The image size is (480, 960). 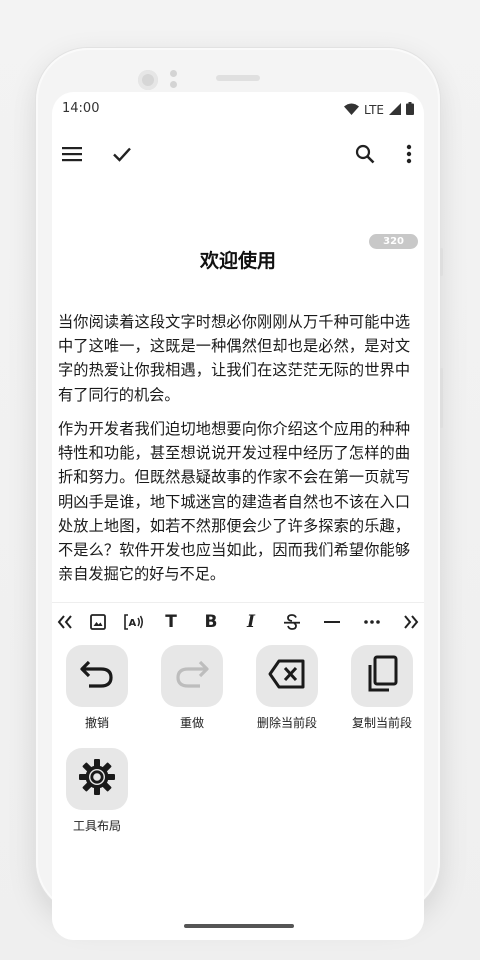 What do you see at coordinates (148, 80) in the screenshot?
I see `camera` at bounding box center [148, 80].